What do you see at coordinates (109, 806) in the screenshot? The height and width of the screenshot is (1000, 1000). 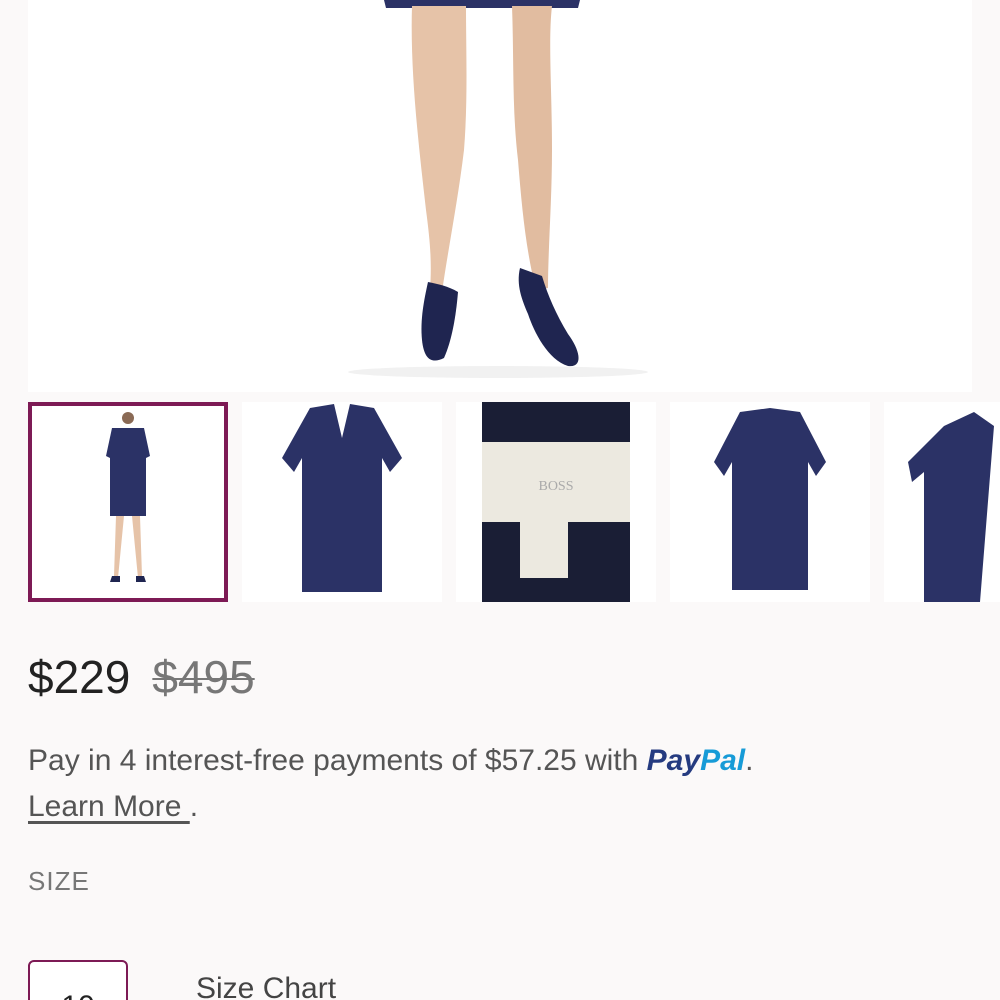 I see `learn-more-link: Learn More` at bounding box center [109, 806].